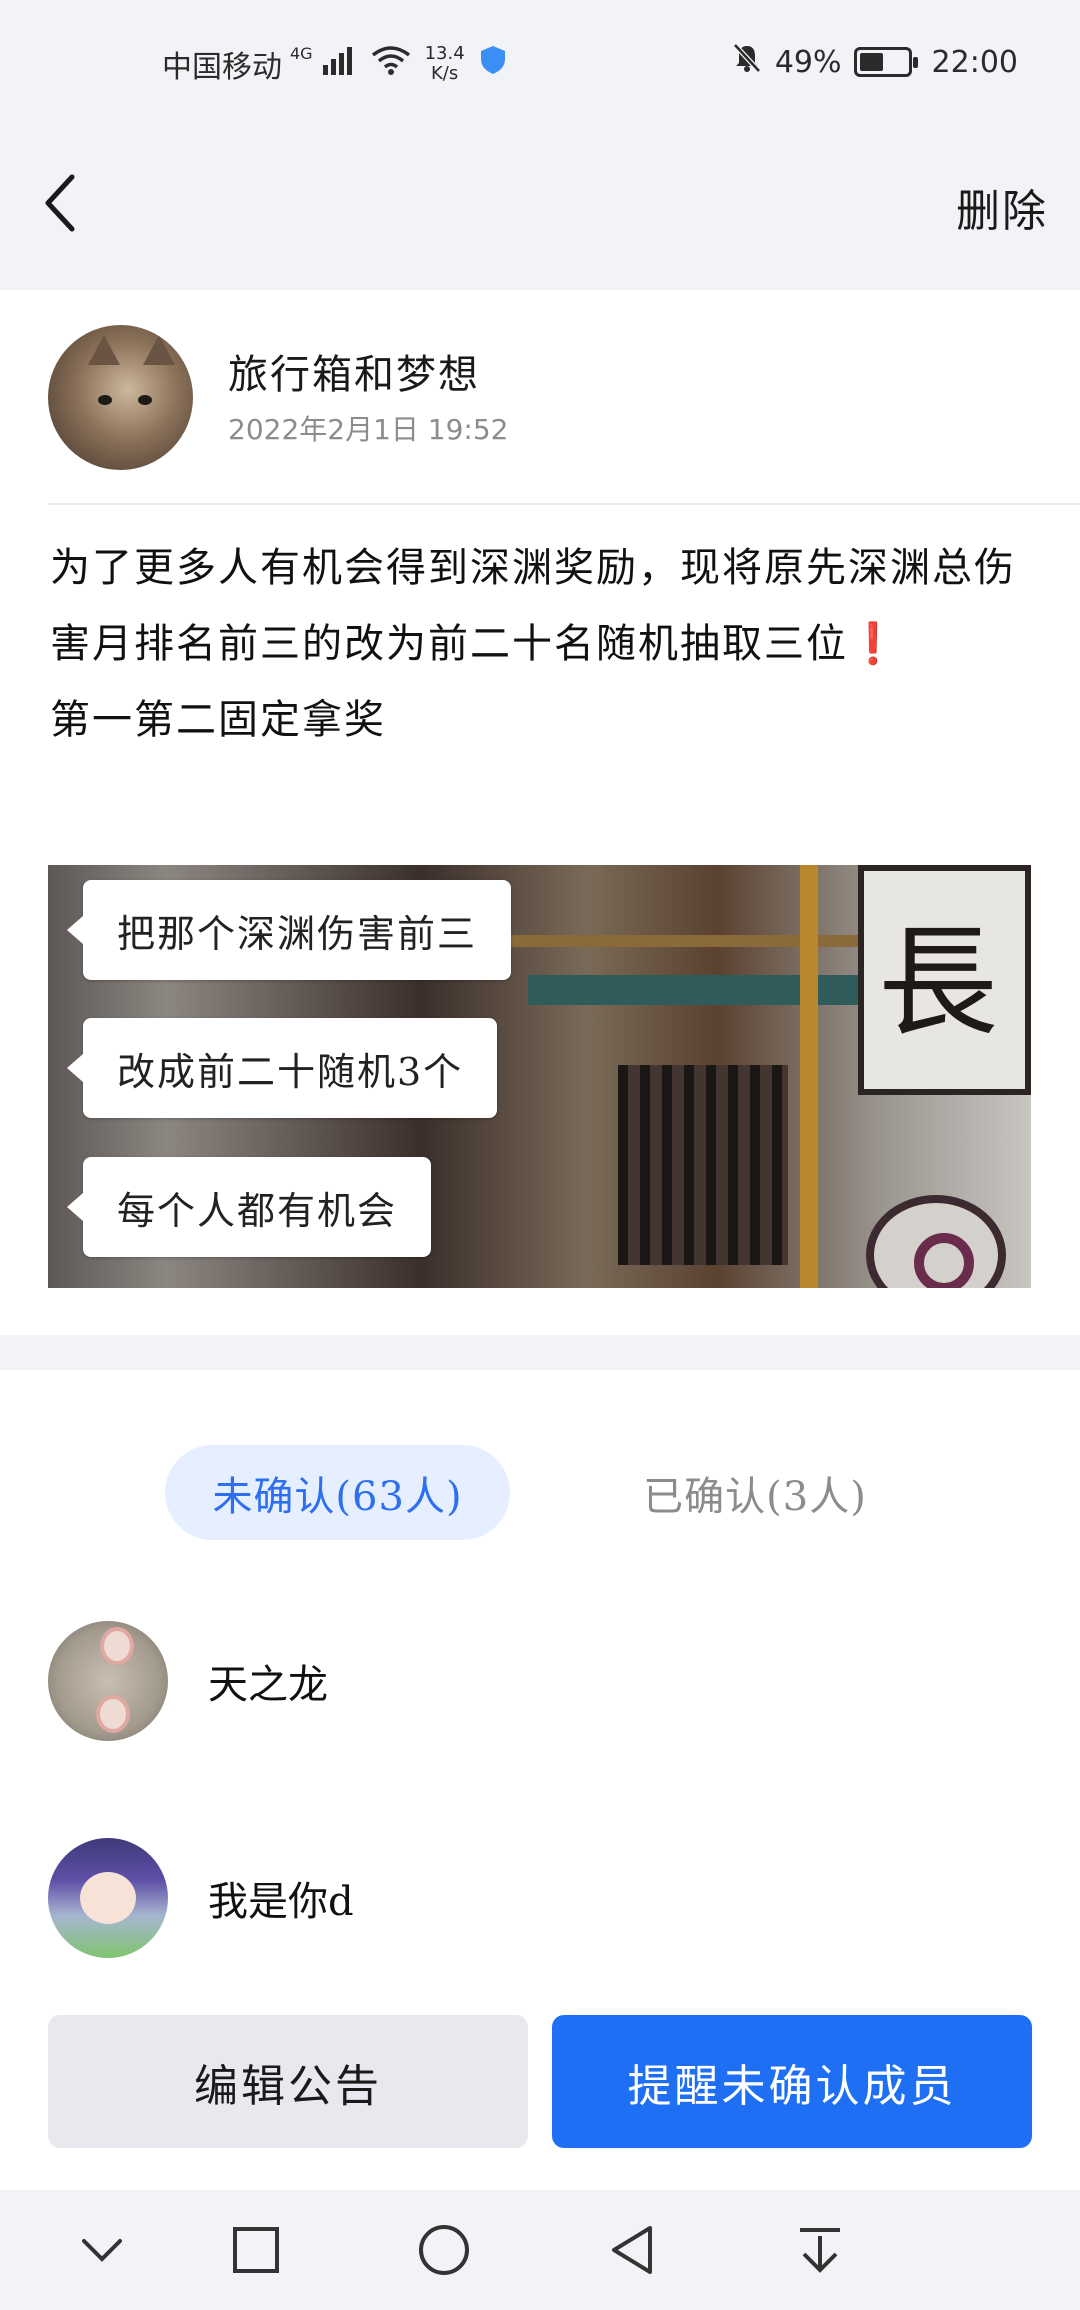 Image resolution: width=1080 pixels, height=2310 pixels. What do you see at coordinates (102, 2250) in the screenshot?
I see `chevron-down-icon` at bounding box center [102, 2250].